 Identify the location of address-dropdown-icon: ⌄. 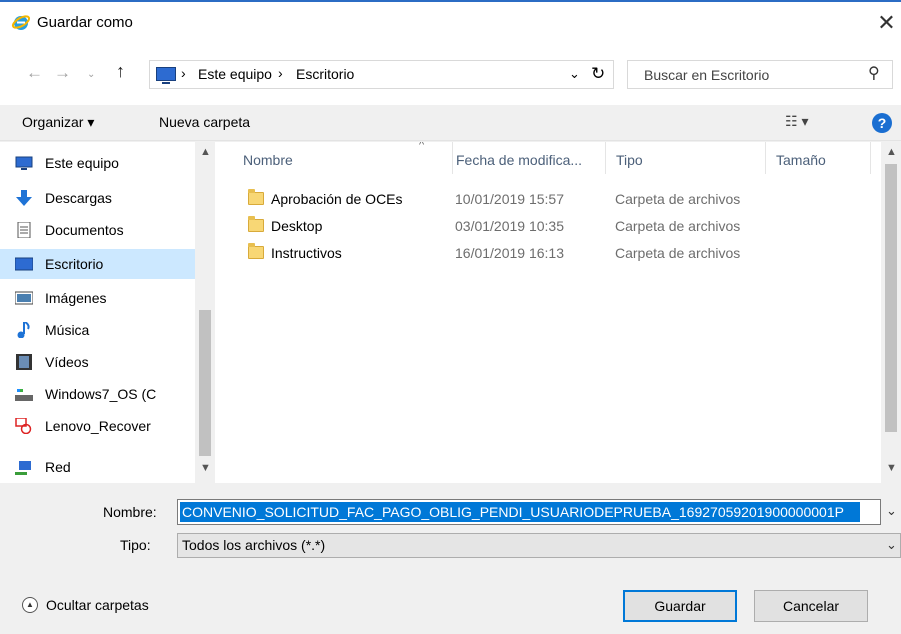
(574, 74).